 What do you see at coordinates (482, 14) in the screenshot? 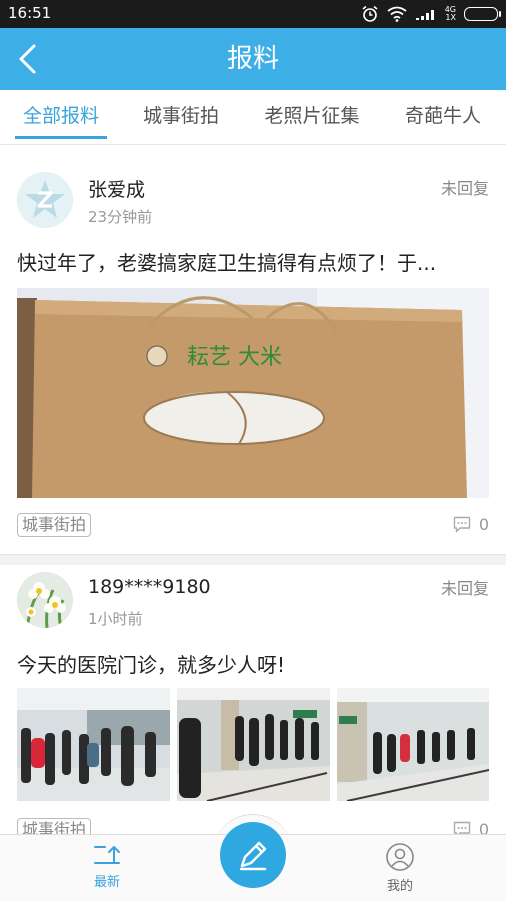
I see `battery-icon` at bounding box center [482, 14].